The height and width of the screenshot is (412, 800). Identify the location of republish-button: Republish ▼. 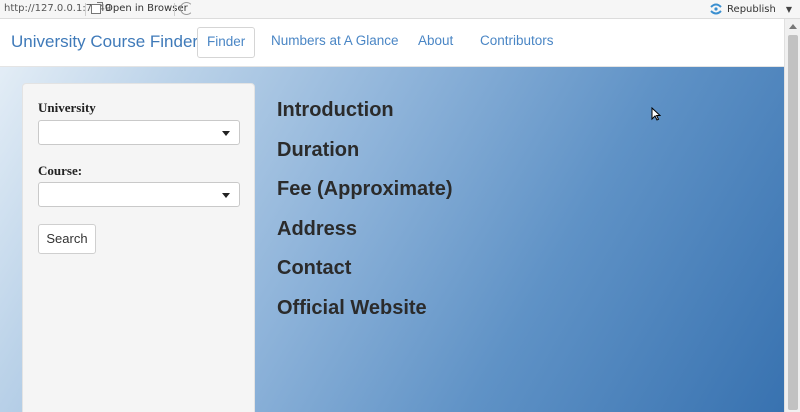
(750, 9).